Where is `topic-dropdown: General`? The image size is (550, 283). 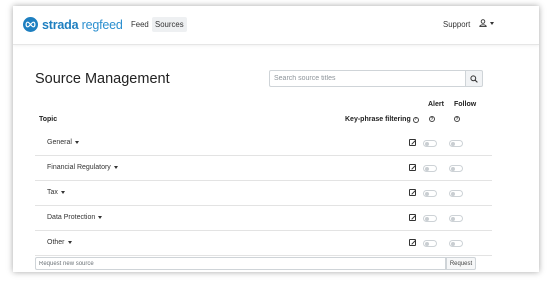
topic-dropdown: General is located at coordinates (63, 142).